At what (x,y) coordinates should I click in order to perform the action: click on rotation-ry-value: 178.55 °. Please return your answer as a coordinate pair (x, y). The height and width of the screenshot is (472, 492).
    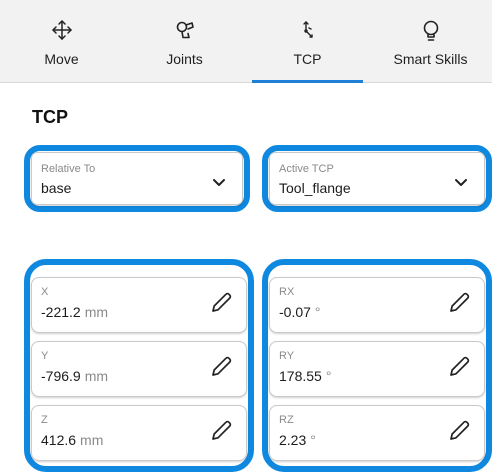
    Looking at the image, I should click on (305, 376).